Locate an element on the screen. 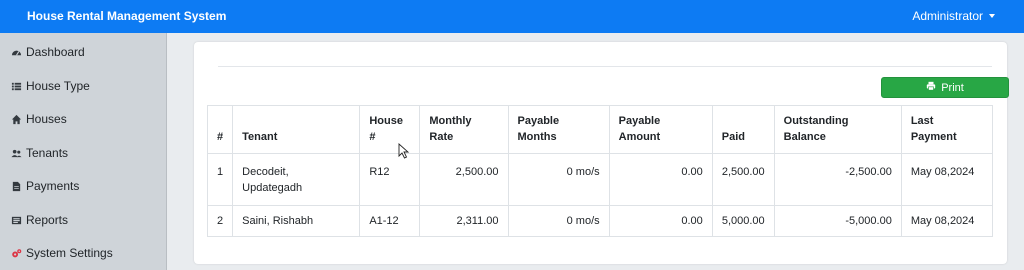  sidebar-item-system-settings: System Settings is located at coordinates (61, 253).